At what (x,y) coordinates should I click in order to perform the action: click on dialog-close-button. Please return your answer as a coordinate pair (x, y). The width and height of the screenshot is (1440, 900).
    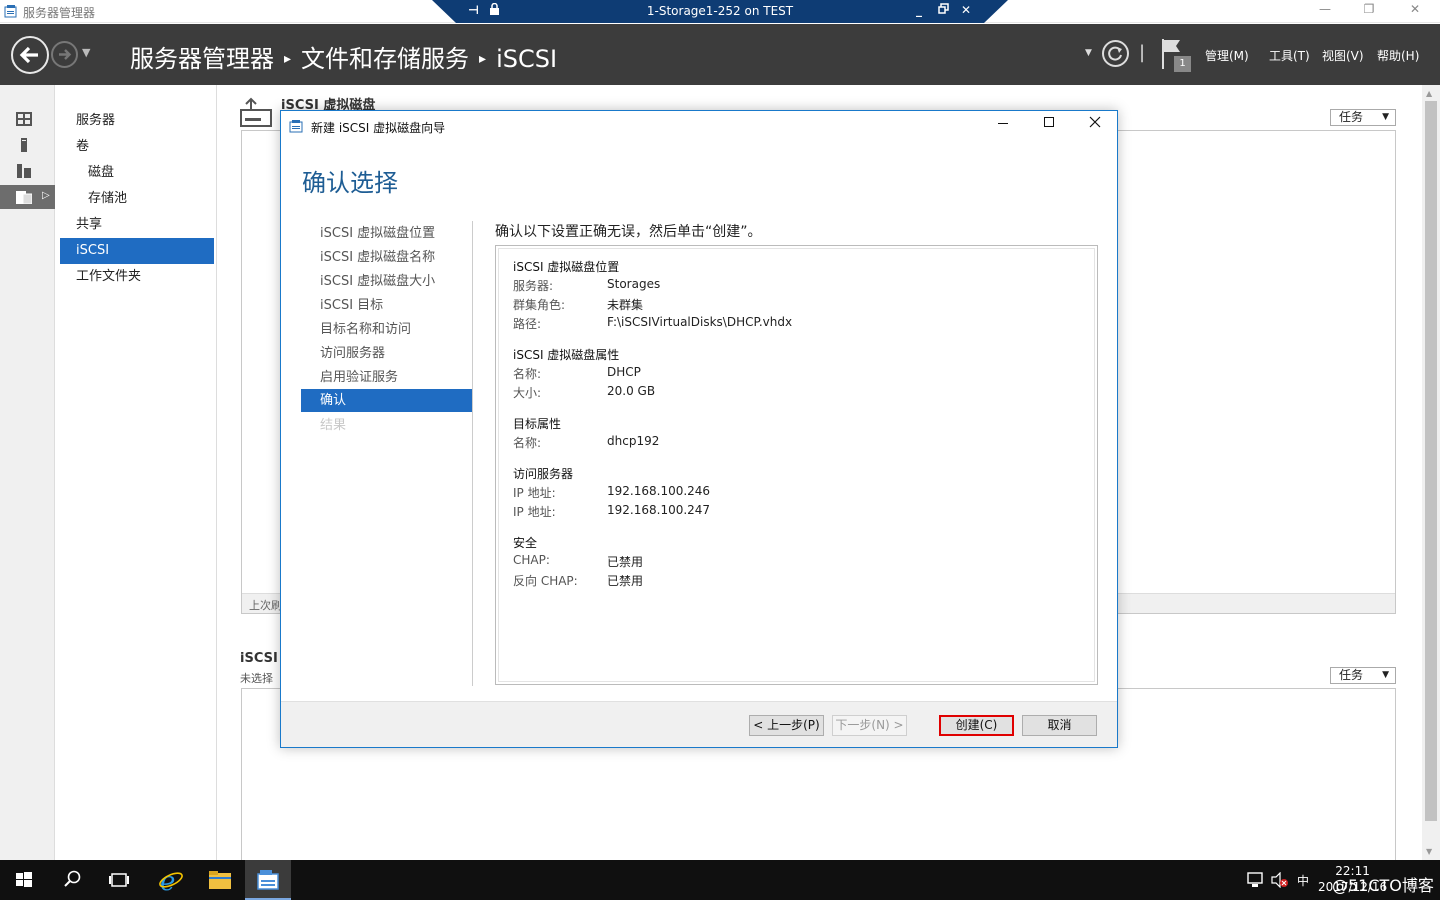
    Looking at the image, I should click on (1095, 126).